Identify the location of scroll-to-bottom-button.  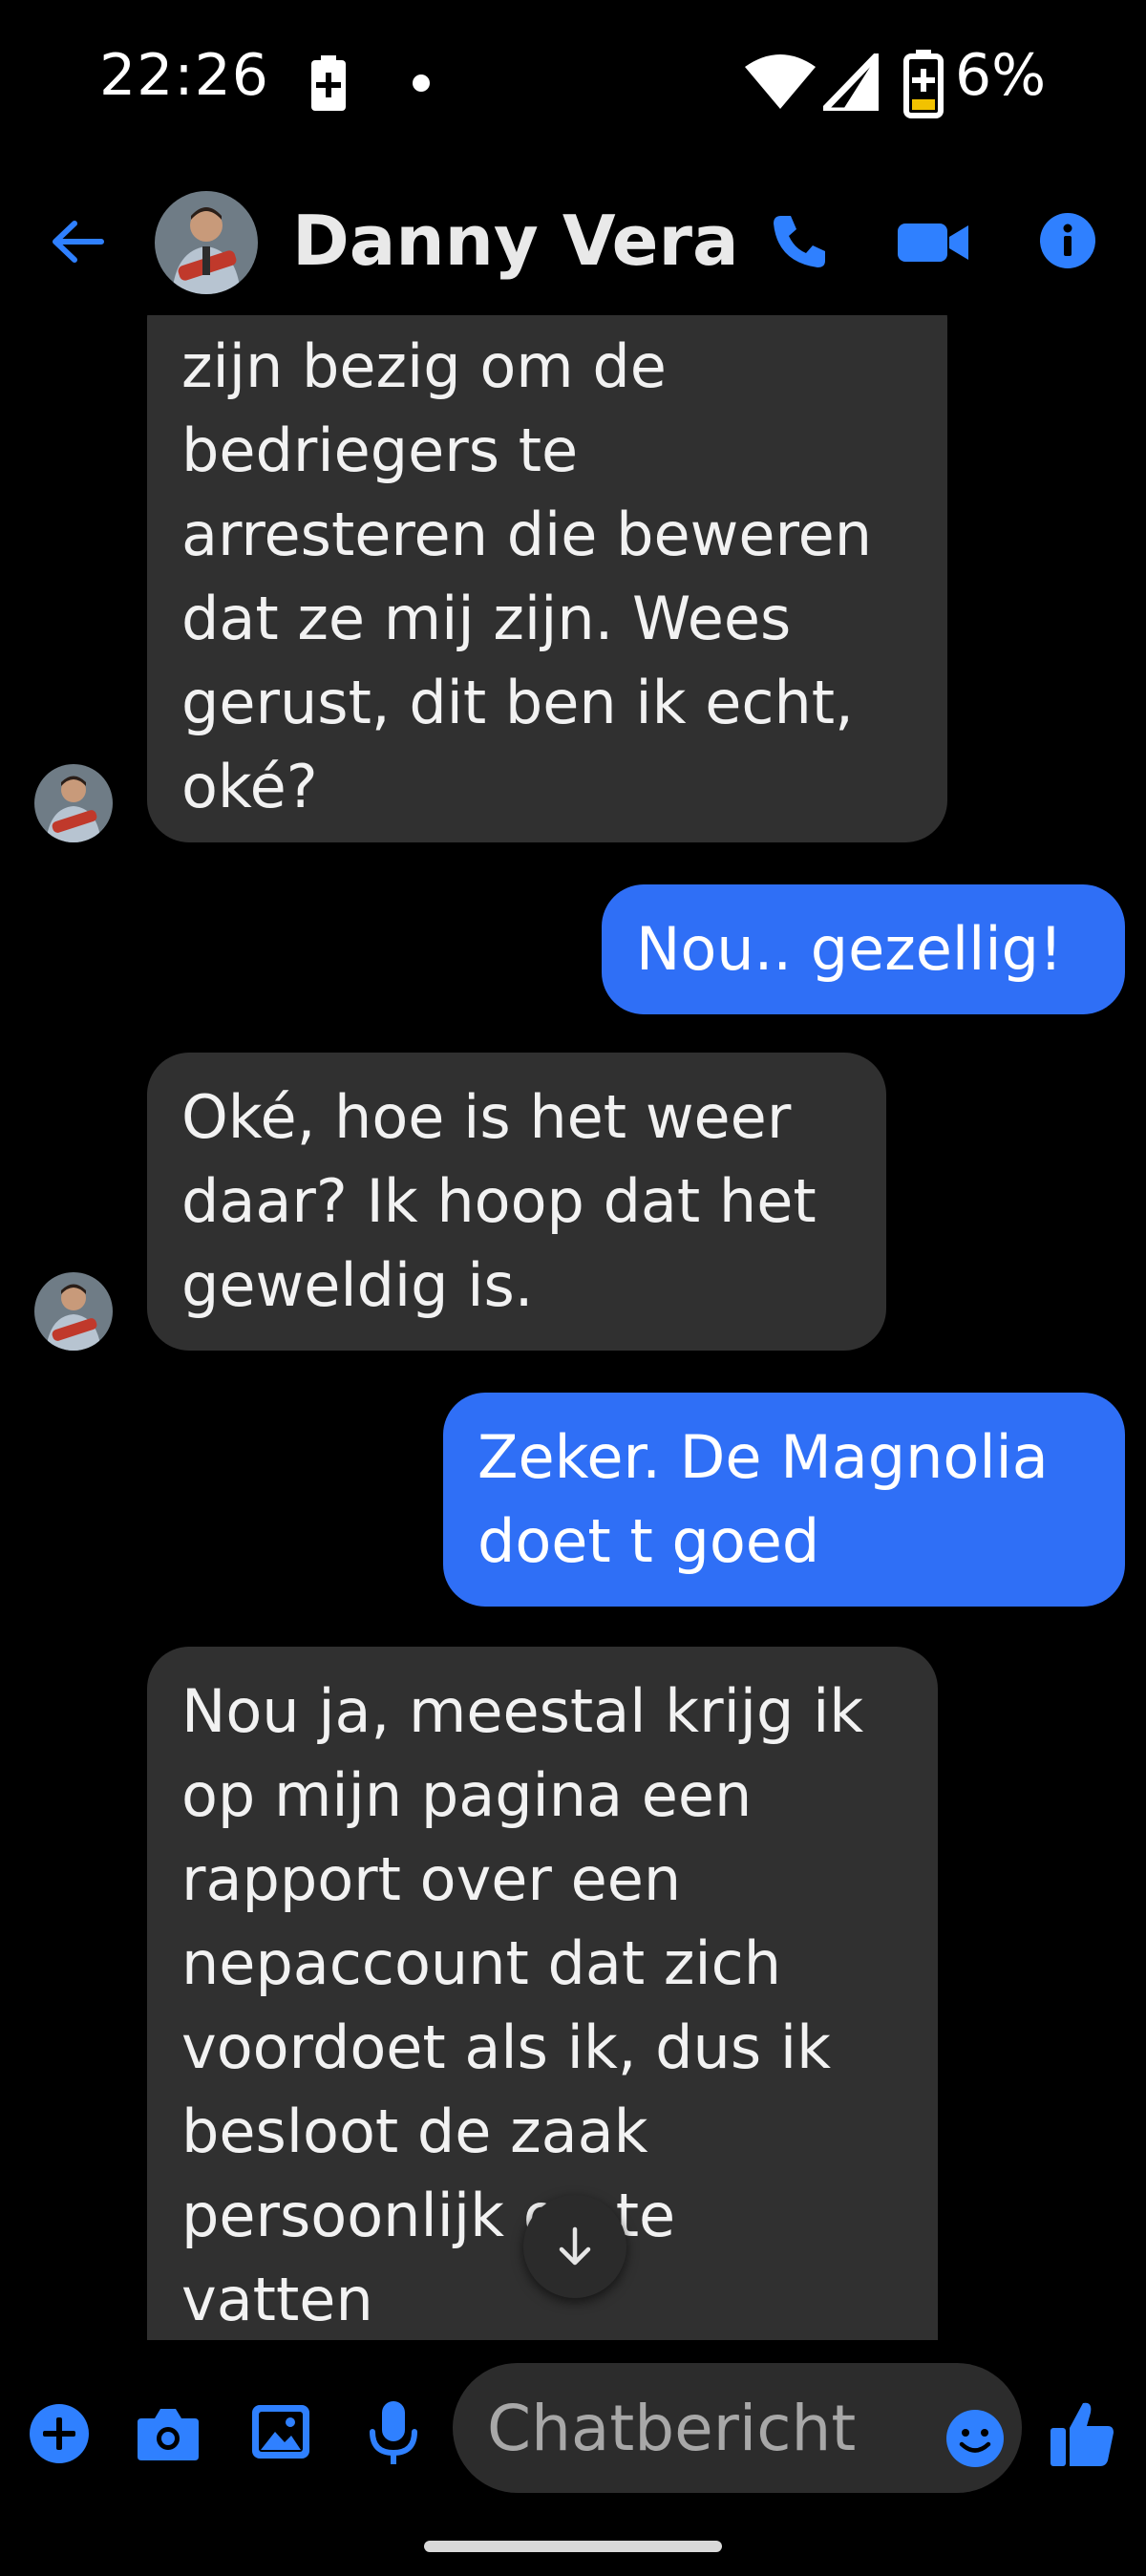
(574, 2246).